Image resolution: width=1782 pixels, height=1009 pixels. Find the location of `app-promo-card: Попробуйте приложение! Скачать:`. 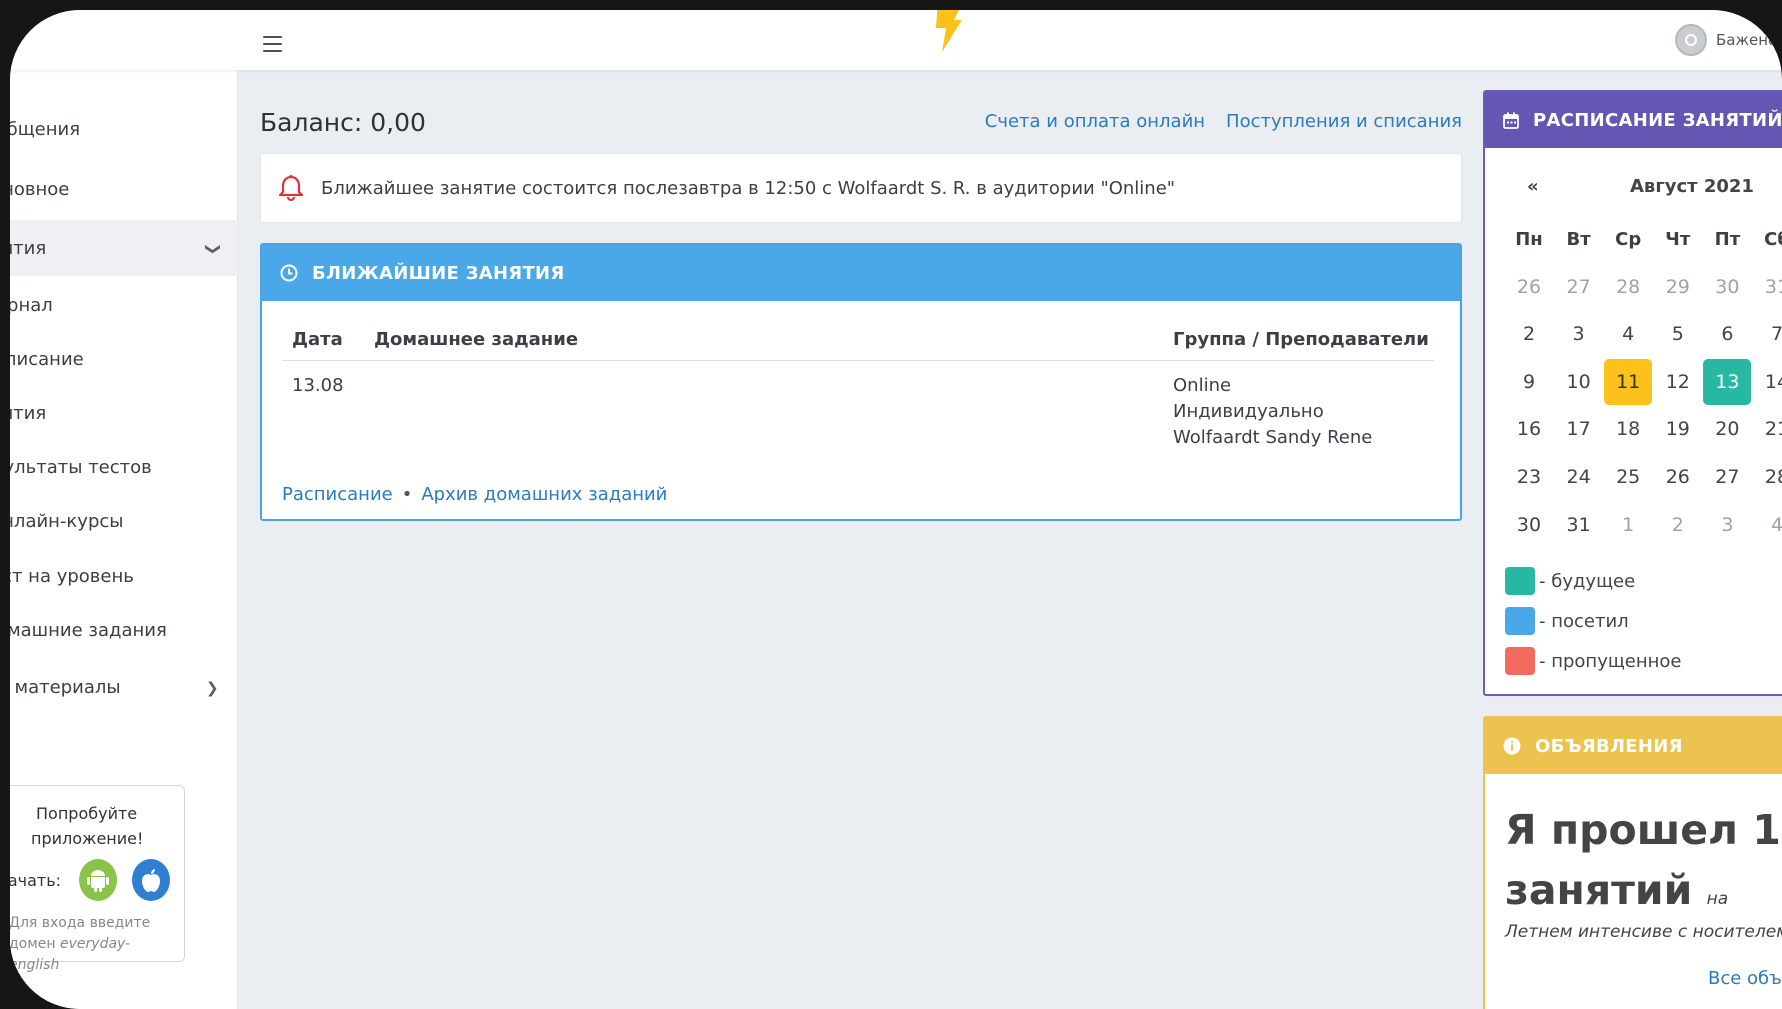

app-promo-card: Попробуйте приложение! Скачать: is located at coordinates (97, 879).